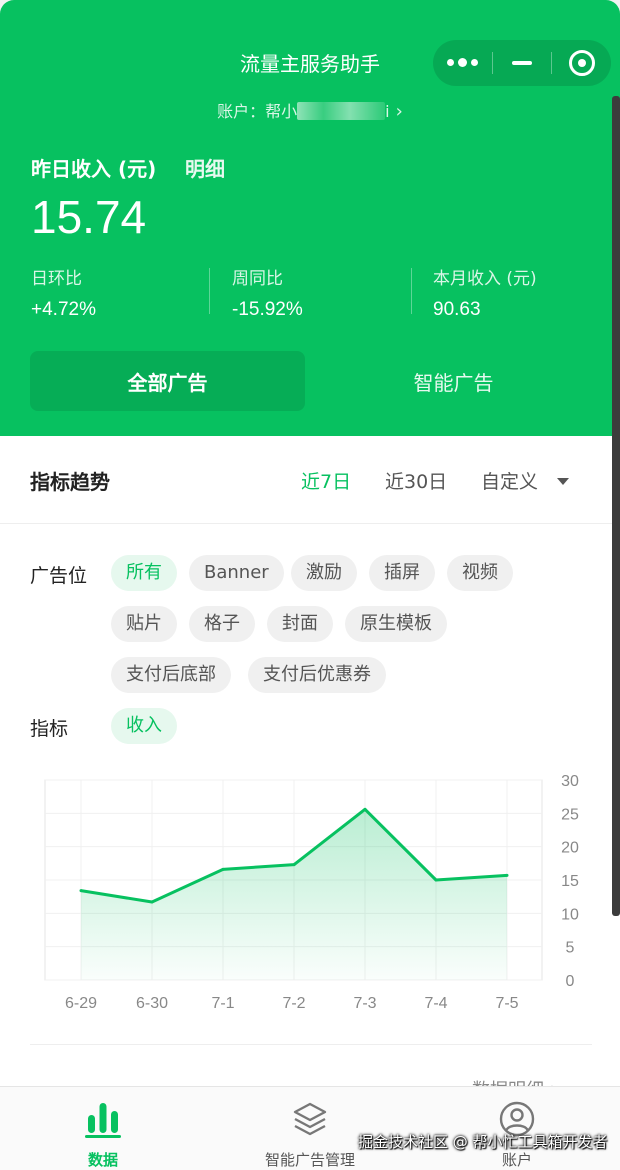 This screenshot has height=1170, width=620. What do you see at coordinates (435, 1003) in the screenshot?
I see `x-tick-label: 7-4` at bounding box center [435, 1003].